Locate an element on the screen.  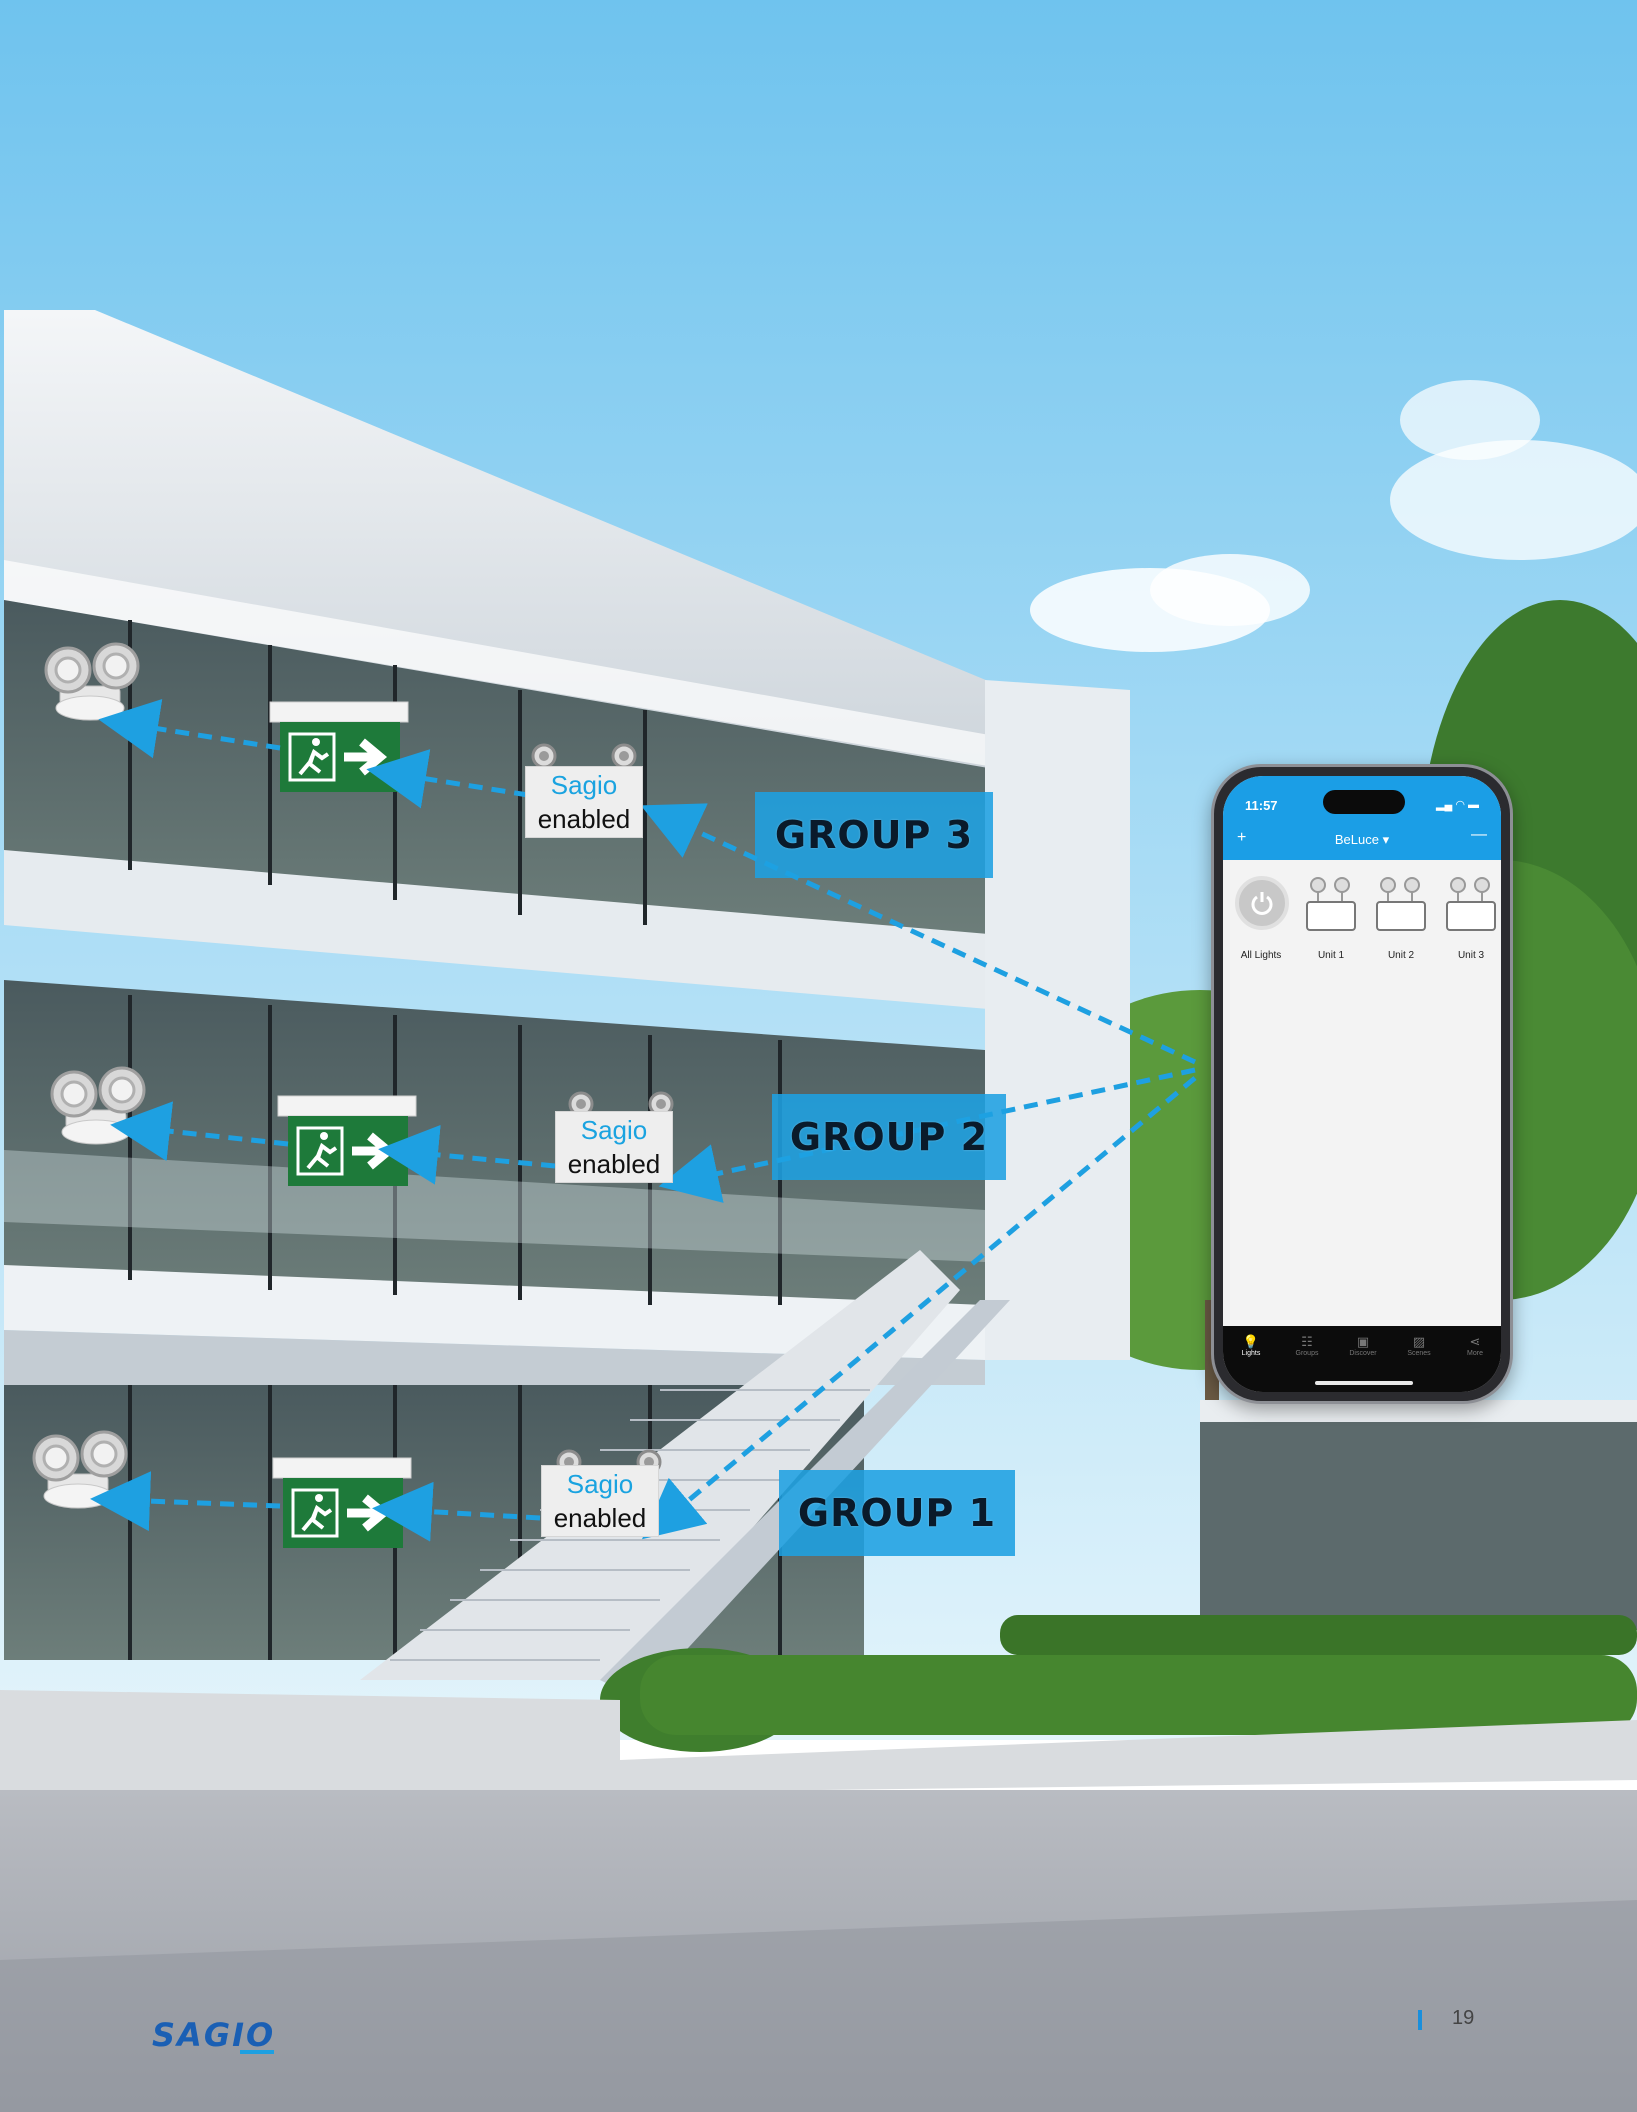
discover-icon: ▣ is located at coordinates (1363, 1341).